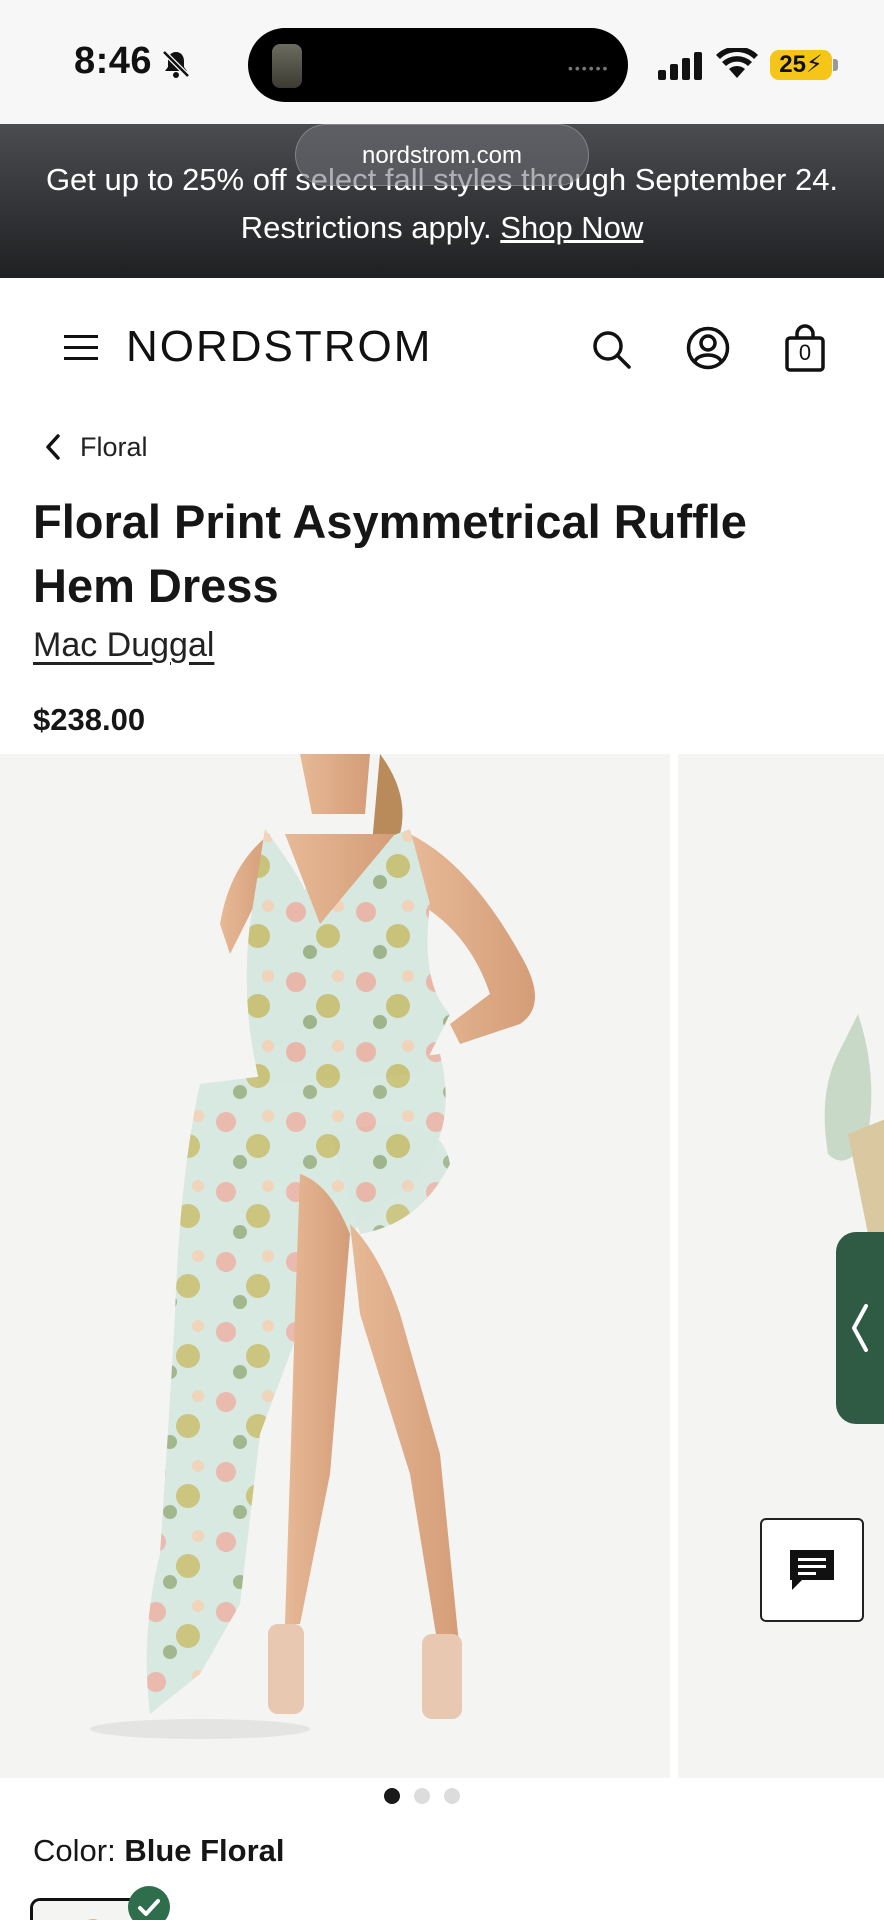 This screenshot has width=884, height=1920. Describe the element at coordinates (611, 349) in the screenshot. I see `search-icon` at that location.